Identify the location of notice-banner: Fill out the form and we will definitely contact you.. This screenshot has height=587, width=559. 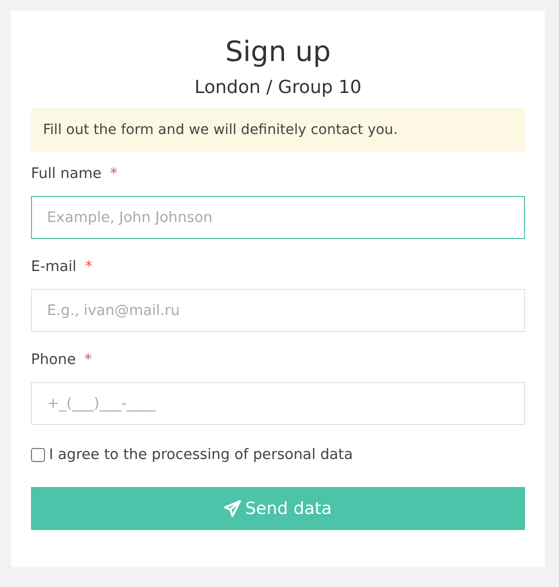
(278, 130).